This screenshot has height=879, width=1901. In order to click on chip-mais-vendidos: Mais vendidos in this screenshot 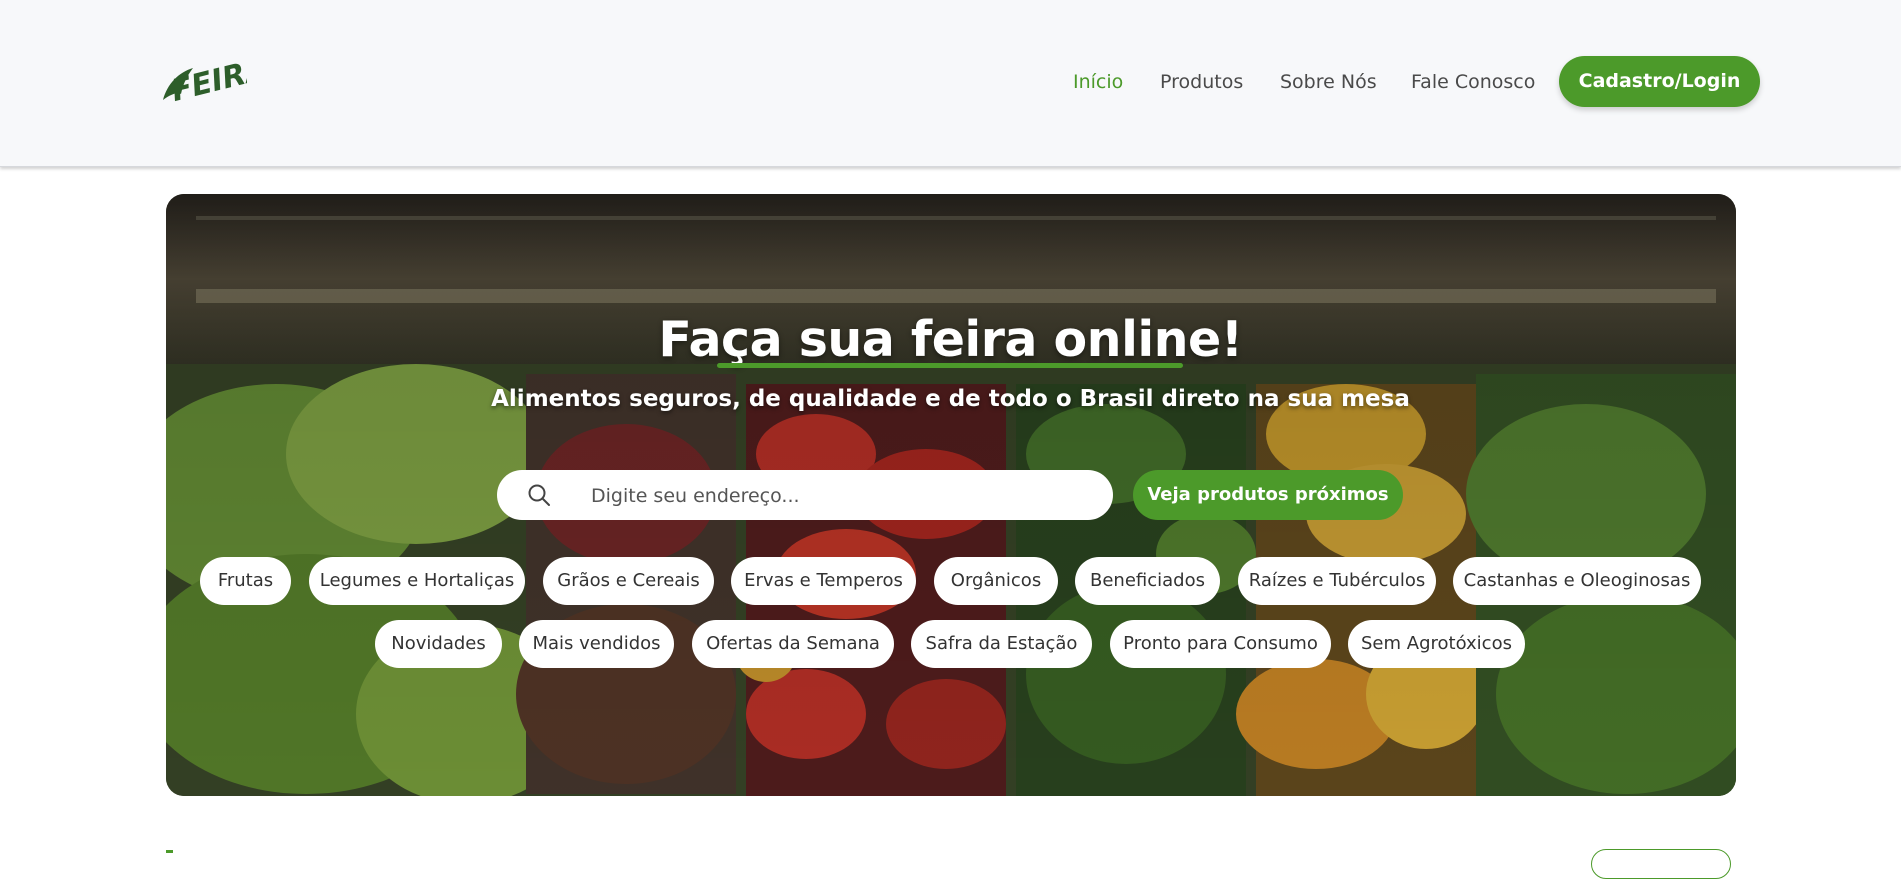, I will do `click(596, 644)`.